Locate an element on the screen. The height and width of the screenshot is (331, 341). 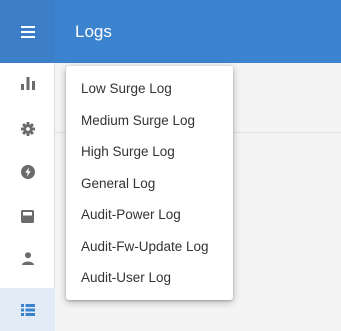
bar-chart-icon is located at coordinates (27, 83).